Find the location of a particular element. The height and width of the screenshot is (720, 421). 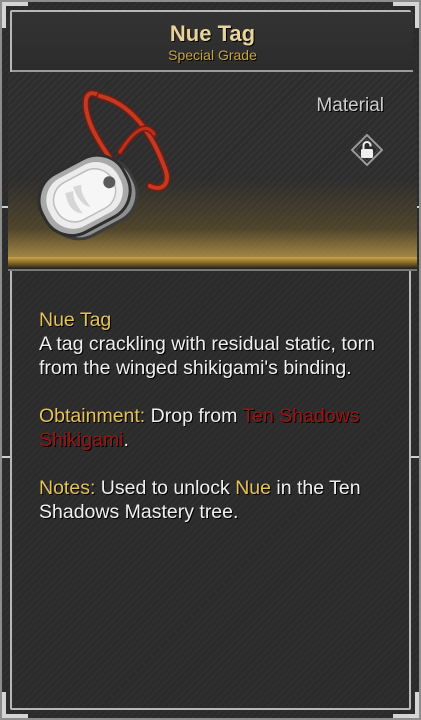

frame-corner-bottom-right is located at coordinates (406, 705).